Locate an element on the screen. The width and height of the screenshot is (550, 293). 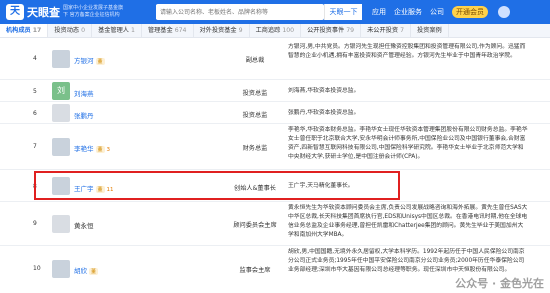
tab-label: 管理基金 is located at coordinates (160, 30).